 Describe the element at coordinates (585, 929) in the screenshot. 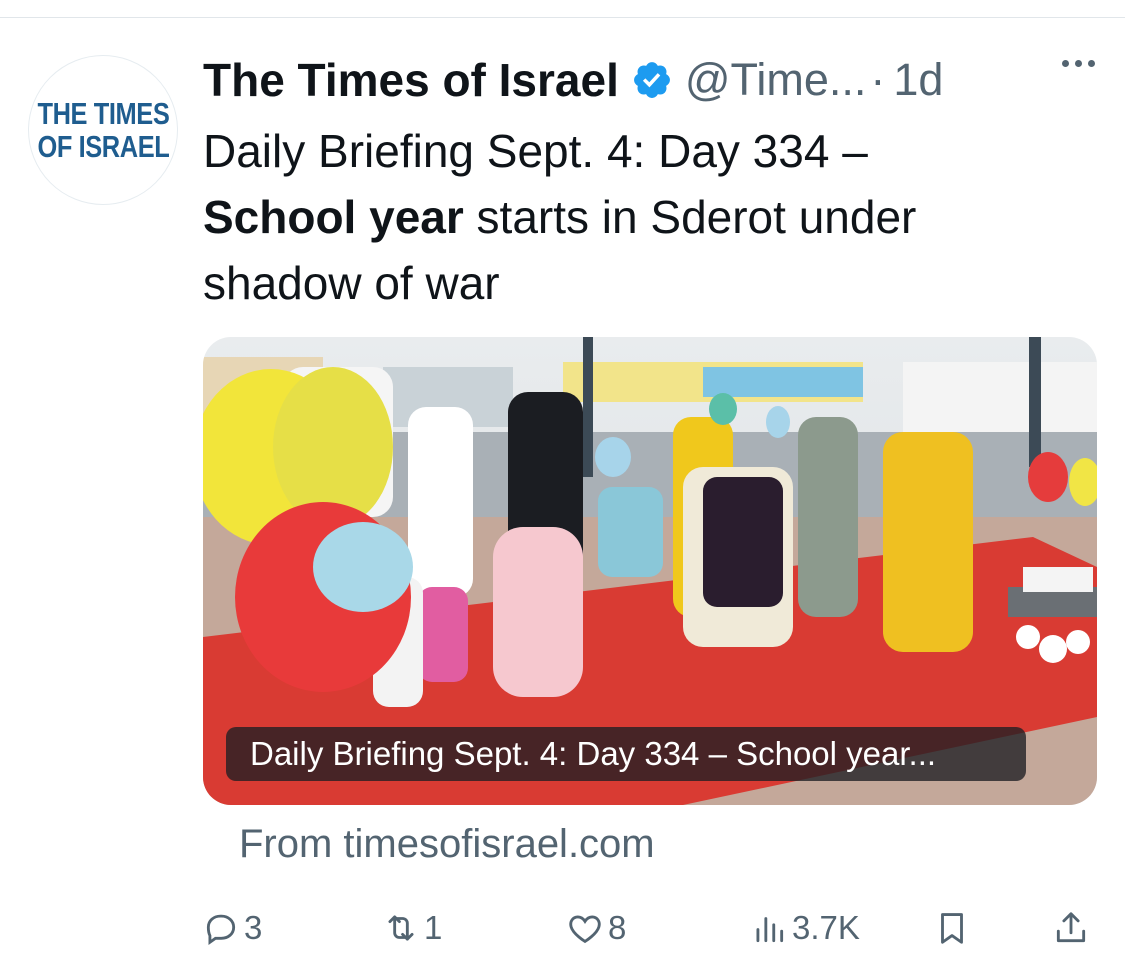

I see `like-icon` at that location.